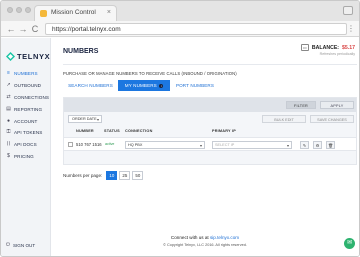  What do you see at coordinates (180, 11) in the screenshot?
I see `tab-bar: Mission Control ×` at bounding box center [180, 11].